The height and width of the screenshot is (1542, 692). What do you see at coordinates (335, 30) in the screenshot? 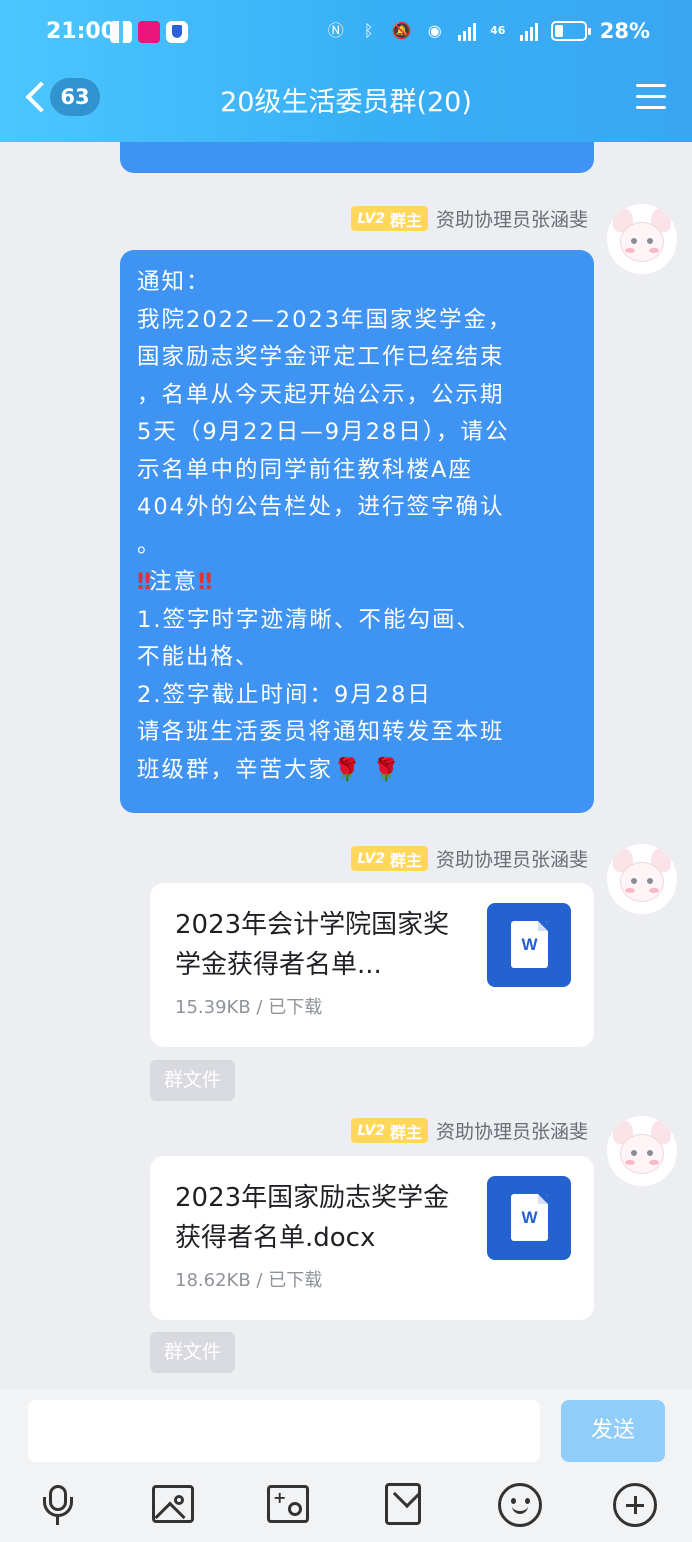
I see `nfc-icon: Ⓝ` at bounding box center [335, 30].